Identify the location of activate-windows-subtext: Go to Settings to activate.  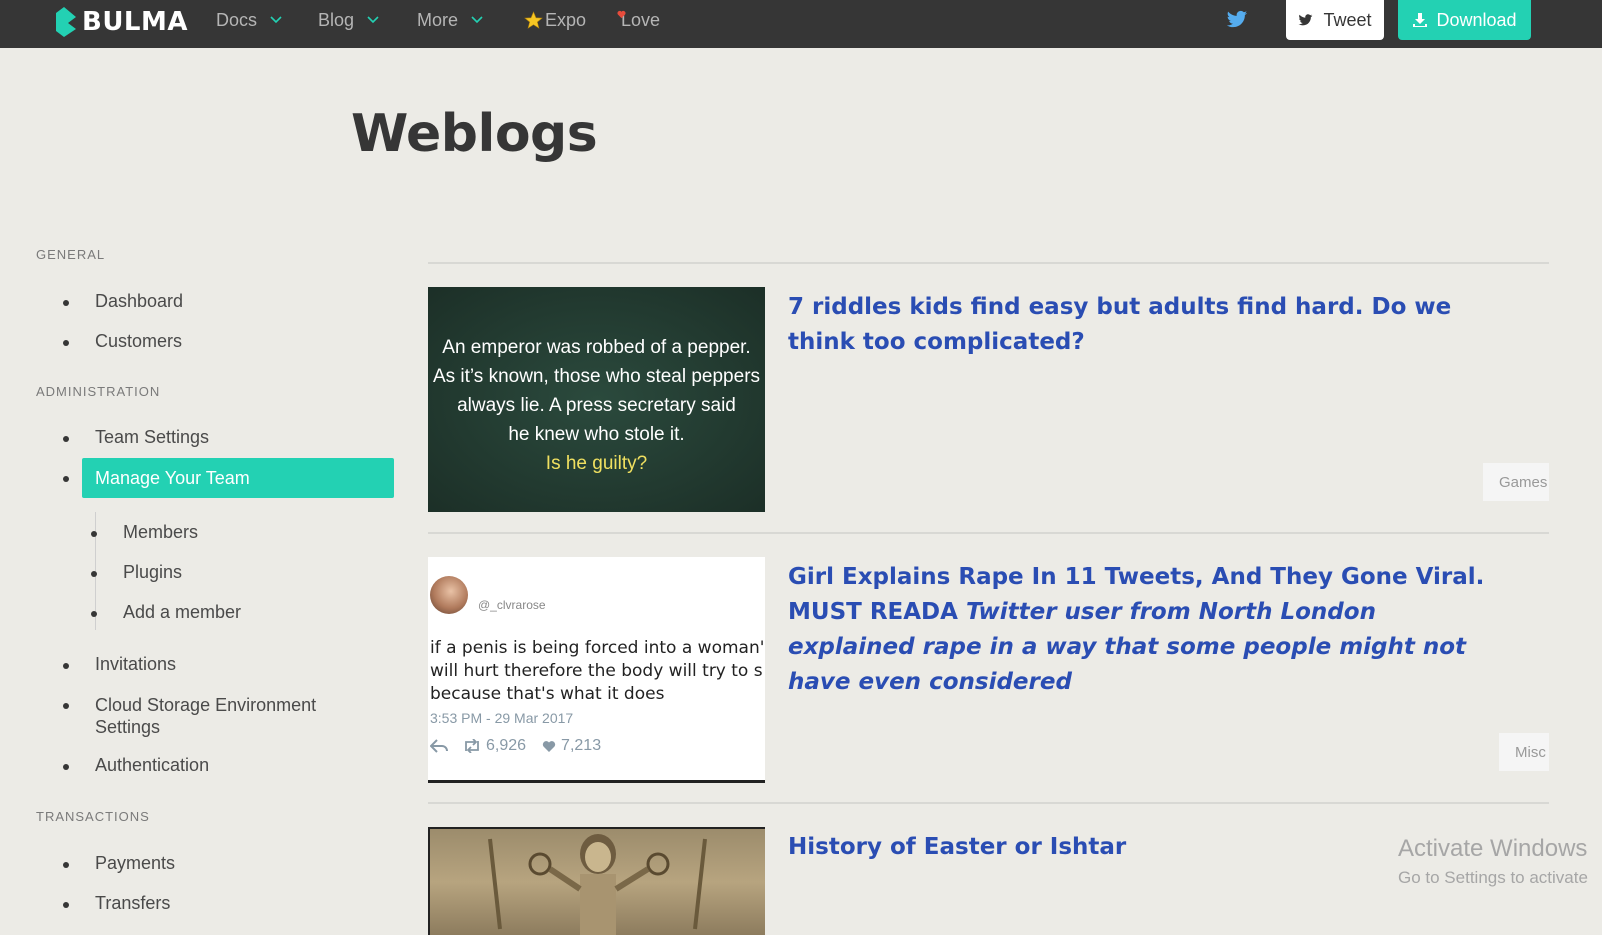
(1493, 877).